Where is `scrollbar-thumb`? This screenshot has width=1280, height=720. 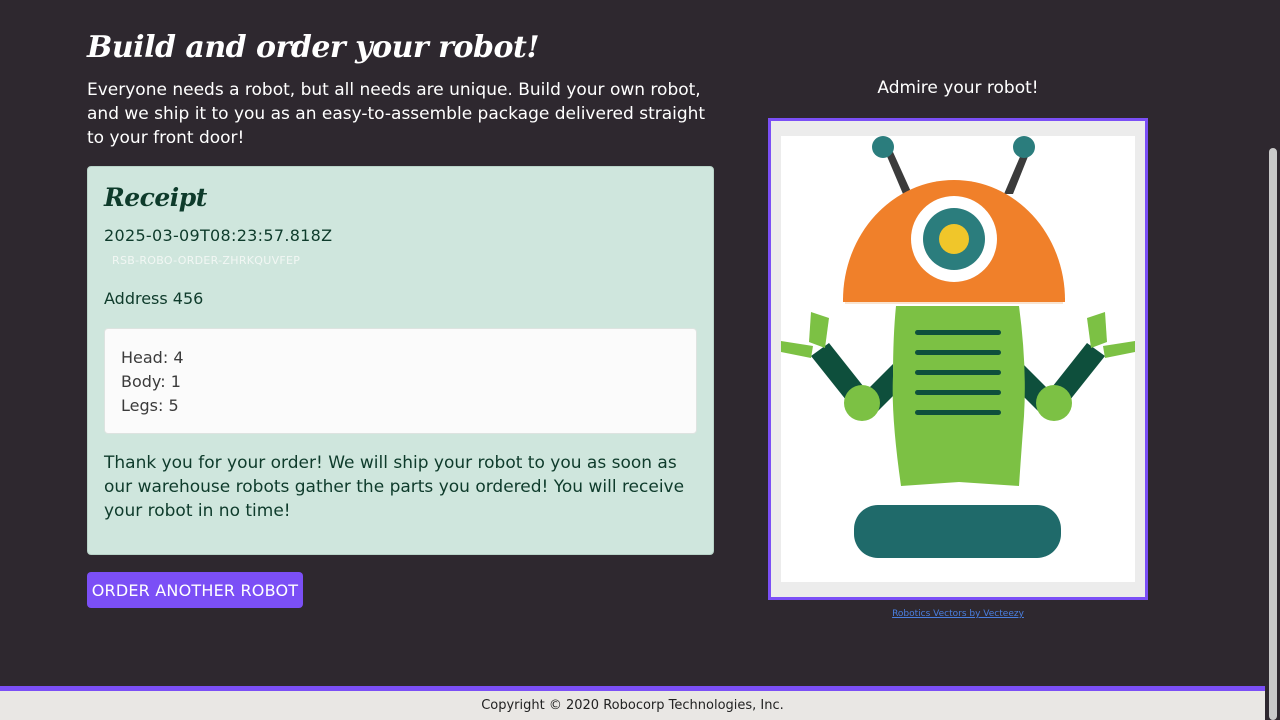
scrollbar-thumb is located at coordinates (1273, 434).